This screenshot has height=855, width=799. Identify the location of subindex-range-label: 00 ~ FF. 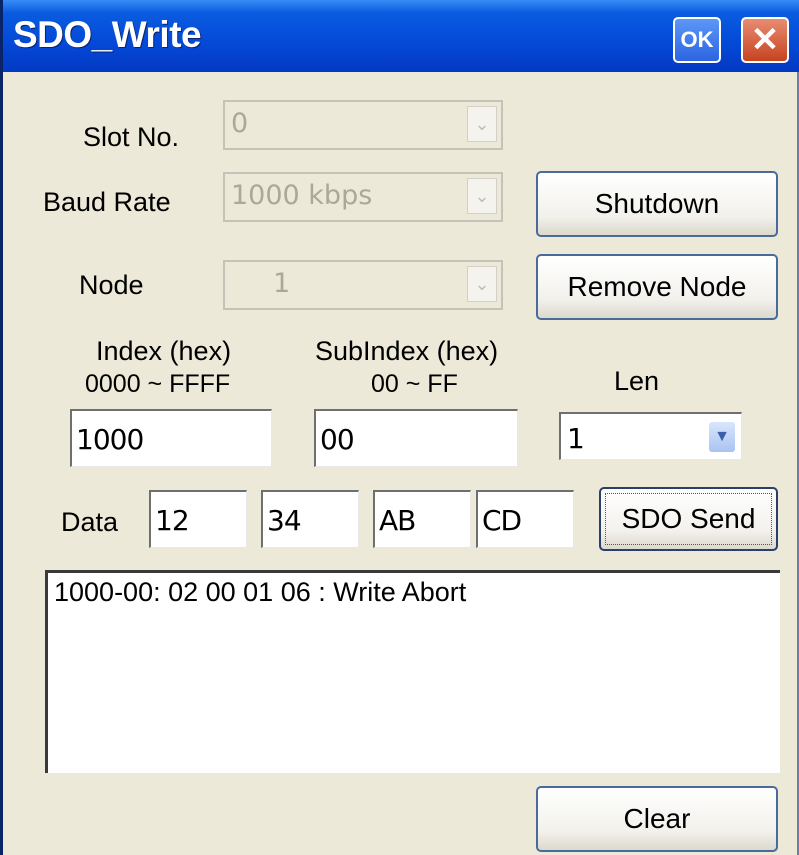
(414, 384).